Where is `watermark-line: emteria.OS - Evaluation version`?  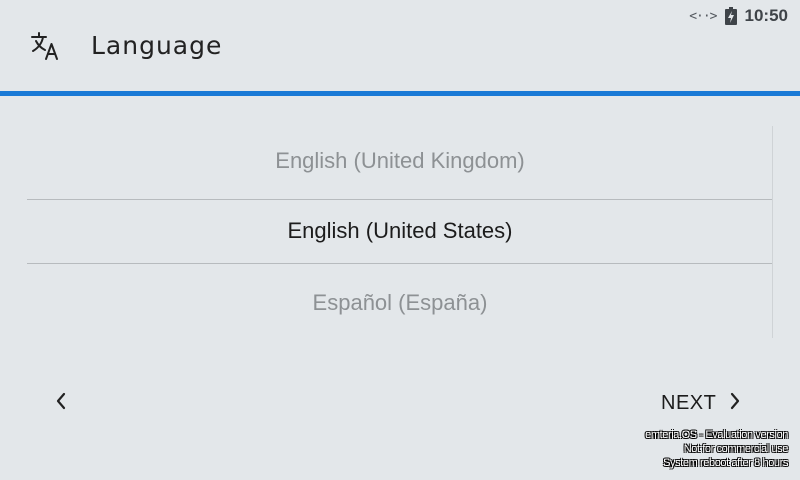
watermark-line: emteria.OS - Evaluation version is located at coordinates (716, 435).